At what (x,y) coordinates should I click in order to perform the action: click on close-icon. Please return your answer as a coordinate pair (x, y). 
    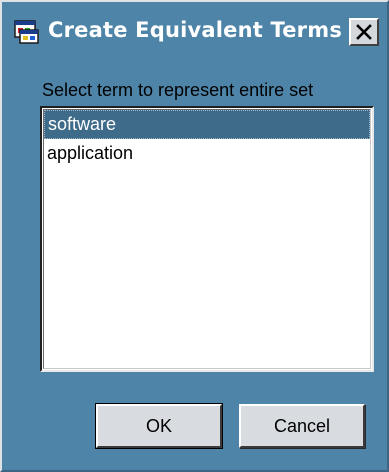
    Looking at the image, I should click on (364, 32).